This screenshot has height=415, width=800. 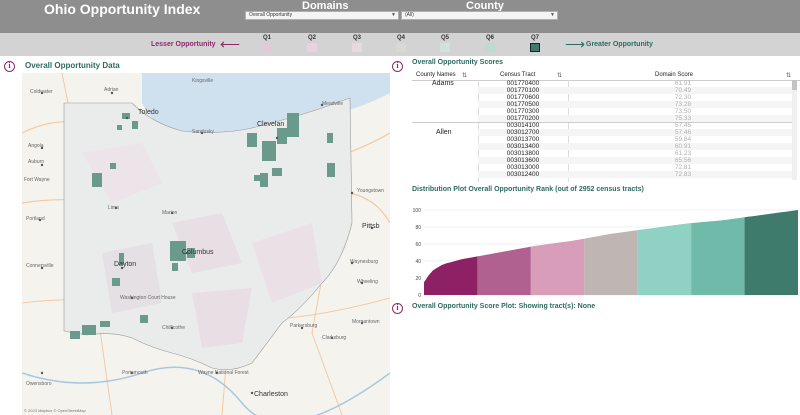 I want to click on y-tick-label: 80, so click(x=418, y=228).